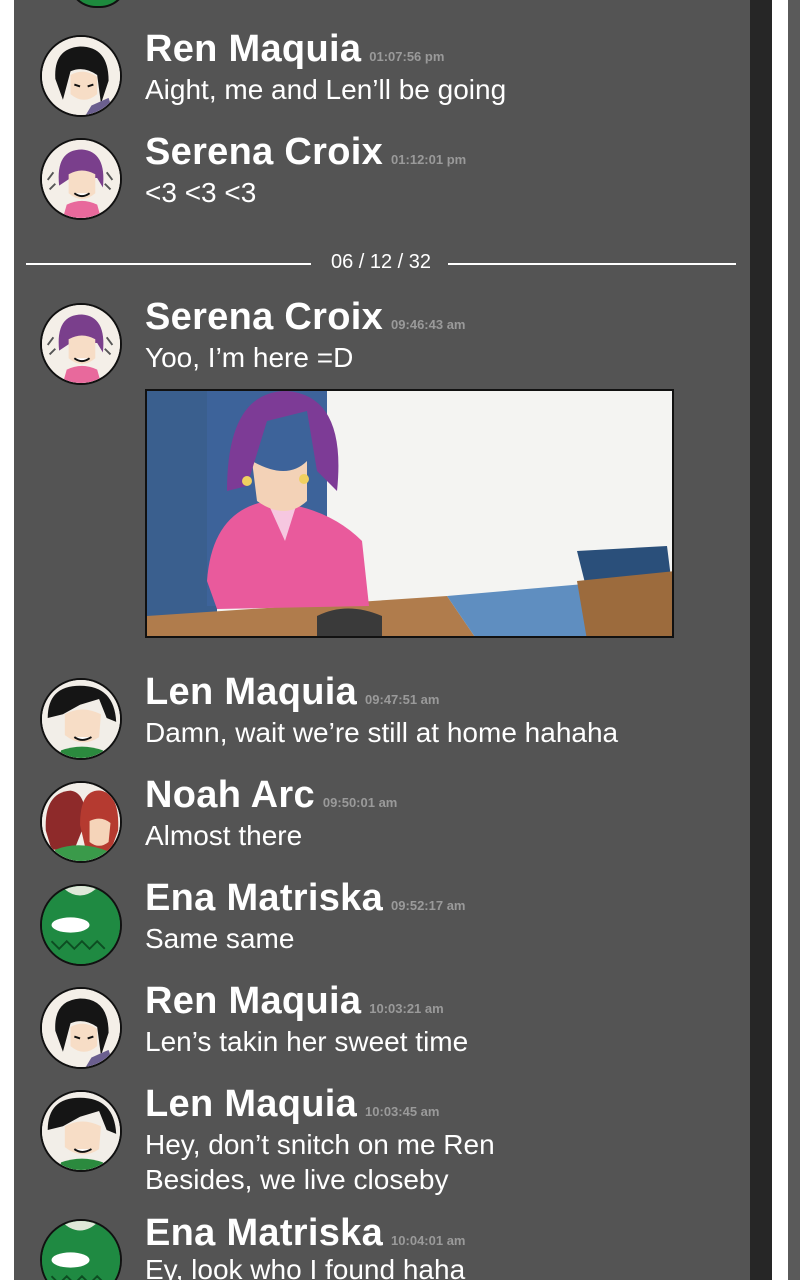  I want to click on message-text: Same same, so click(220, 938).